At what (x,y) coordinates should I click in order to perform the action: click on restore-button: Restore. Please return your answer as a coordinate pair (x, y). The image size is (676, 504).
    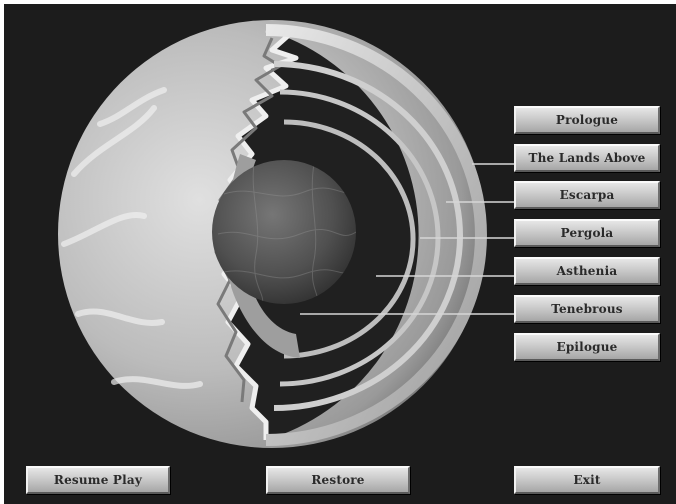
    Looking at the image, I should click on (338, 480).